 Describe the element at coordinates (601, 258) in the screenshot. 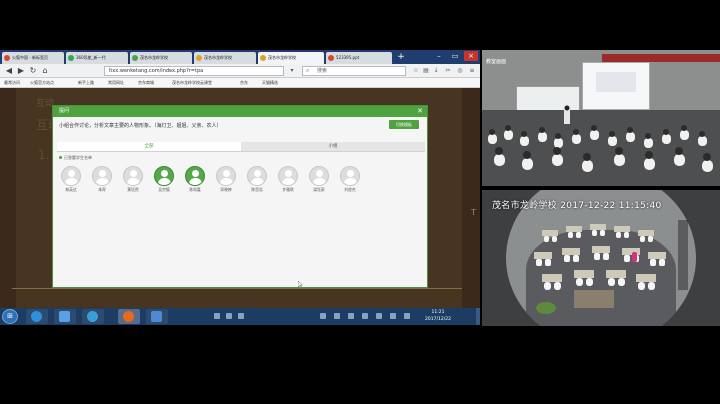

I see `classroom-camera-overhead: 茂名市龙岭学校 2017-12-22 11:15:40` at that location.